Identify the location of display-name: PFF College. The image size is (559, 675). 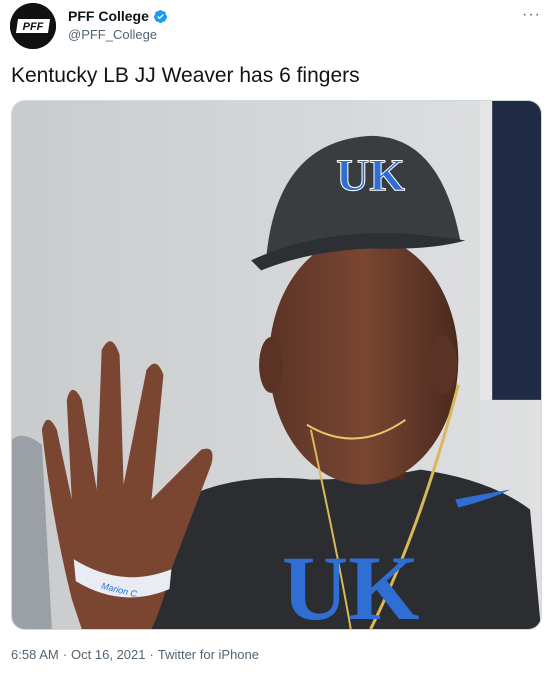
(108, 16).